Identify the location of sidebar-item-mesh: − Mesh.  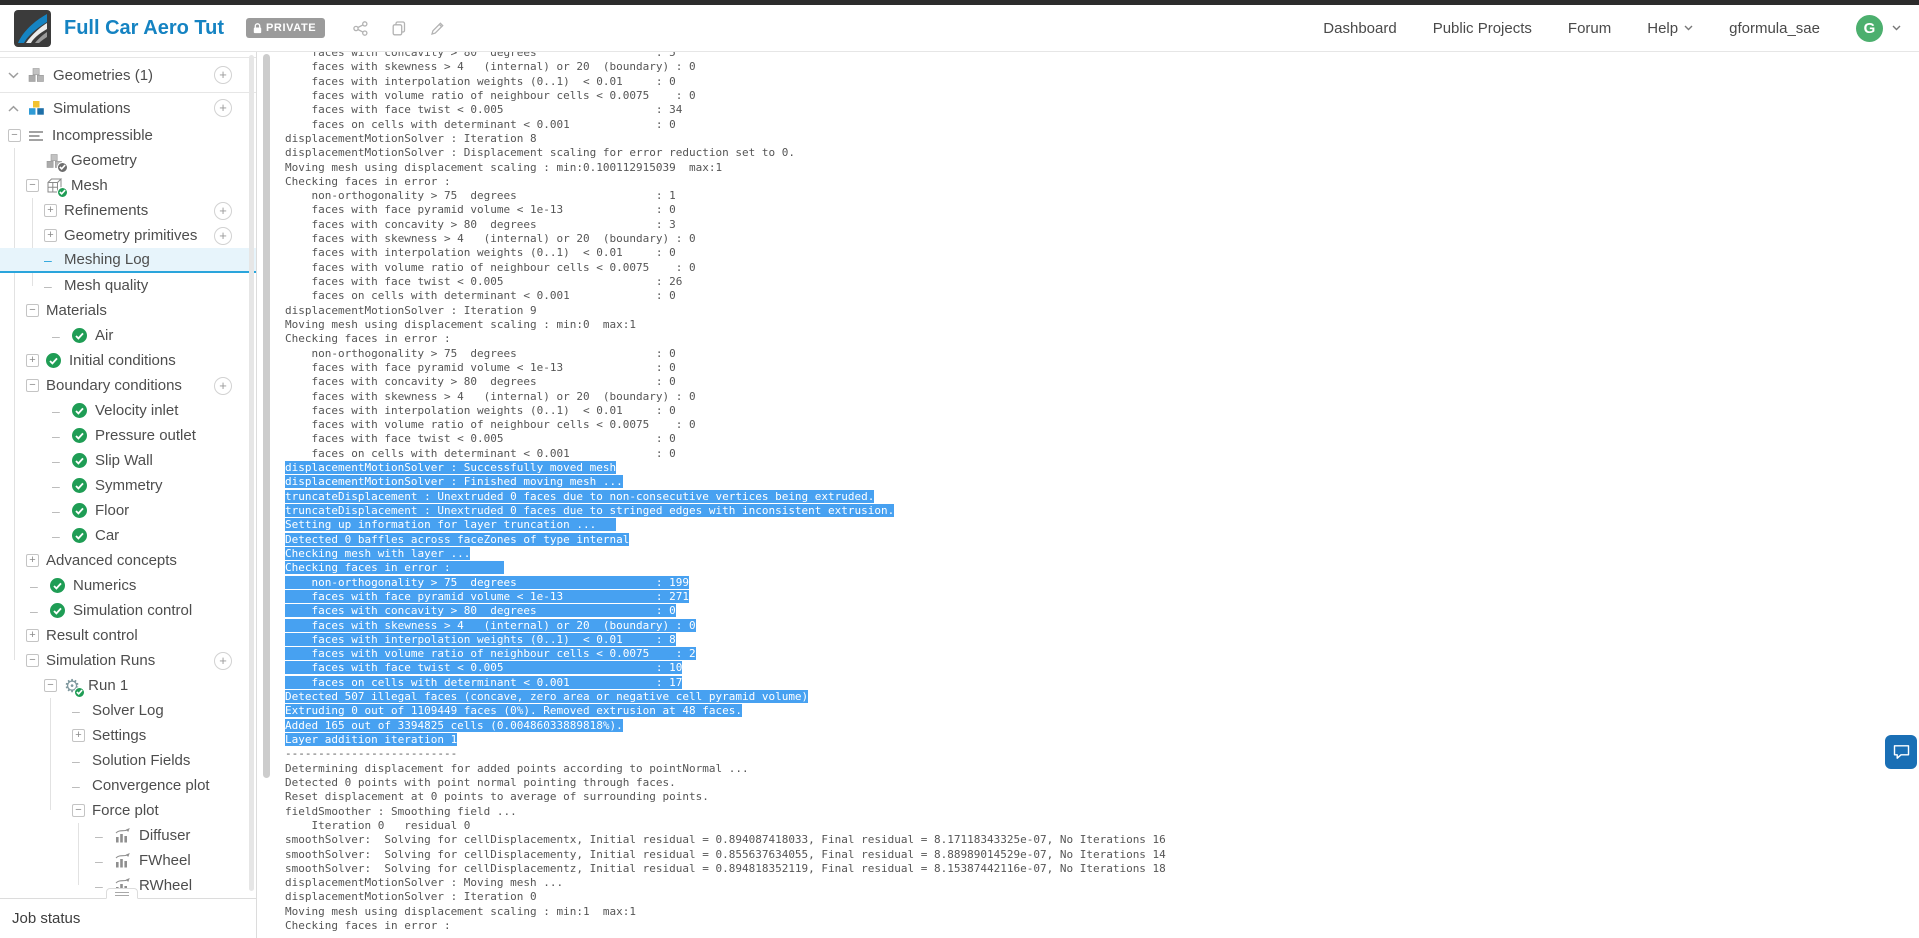
(128, 185).